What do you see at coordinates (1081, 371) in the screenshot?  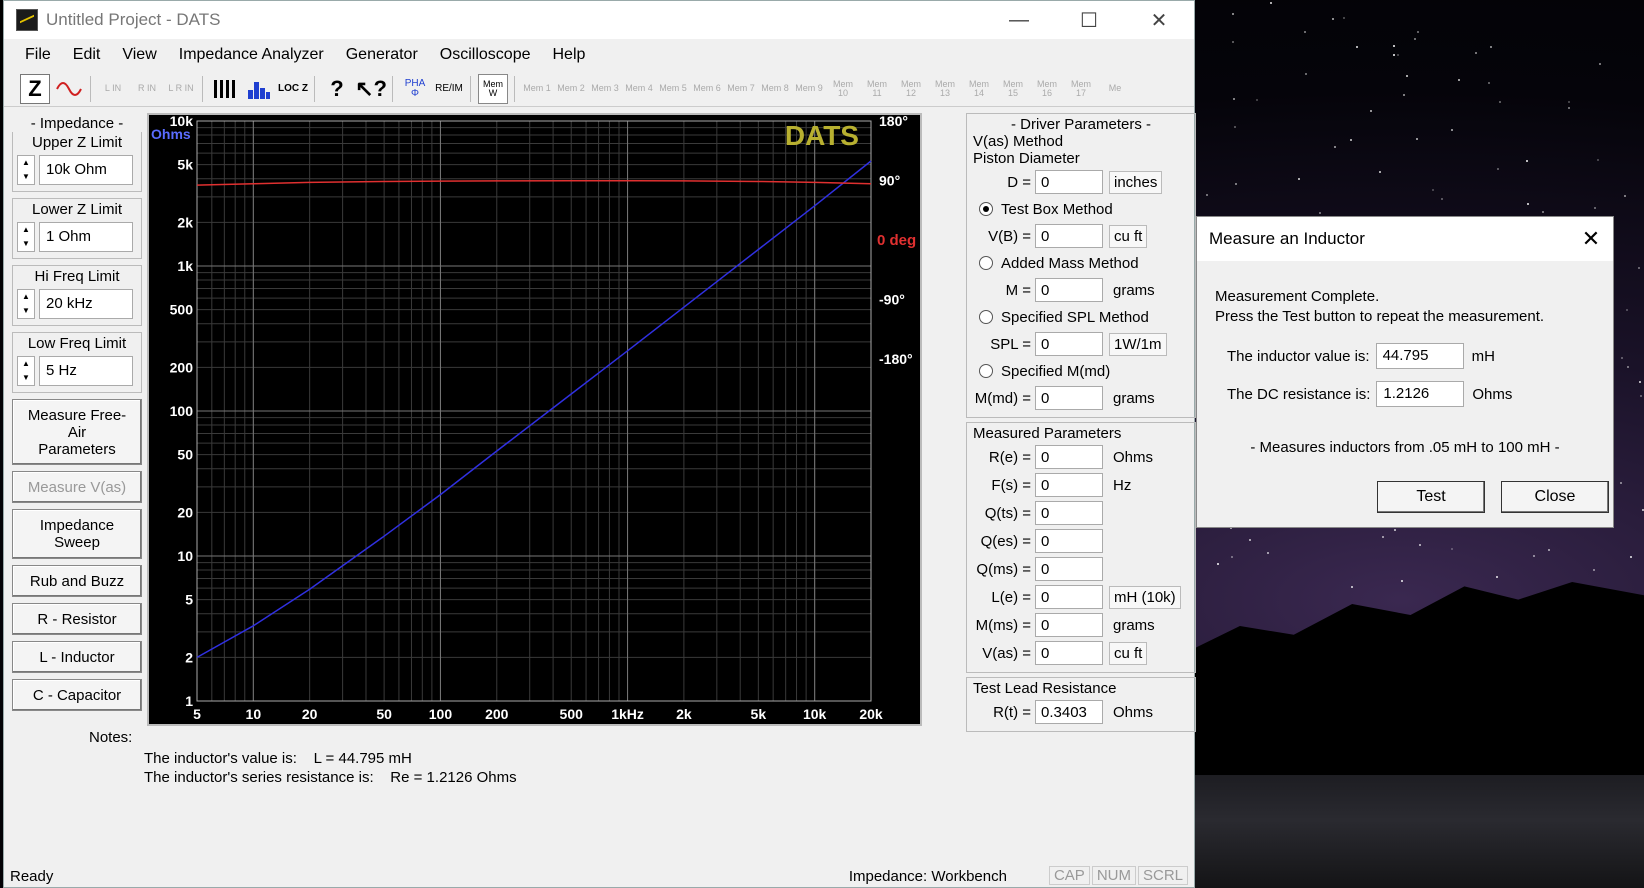 I see `specified-mmd-radio: Specified M(md)` at bounding box center [1081, 371].